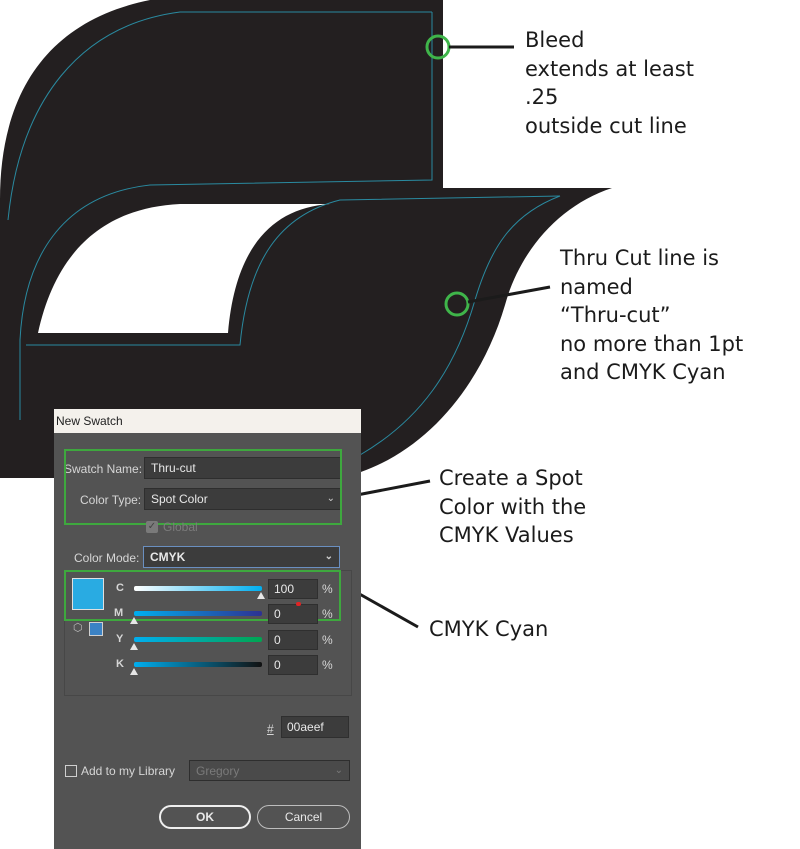 Image resolution: width=800 pixels, height=849 pixels. What do you see at coordinates (270, 729) in the screenshot?
I see `hex-label: #` at bounding box center [270, 729].